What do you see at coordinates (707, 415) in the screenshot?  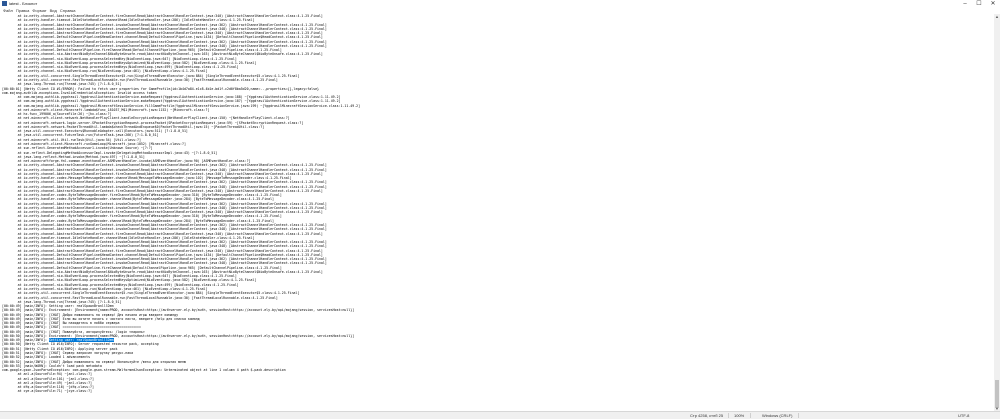 I see `cursor-position: Стр 4258, стлб 25` at bounding box center [707, 415].